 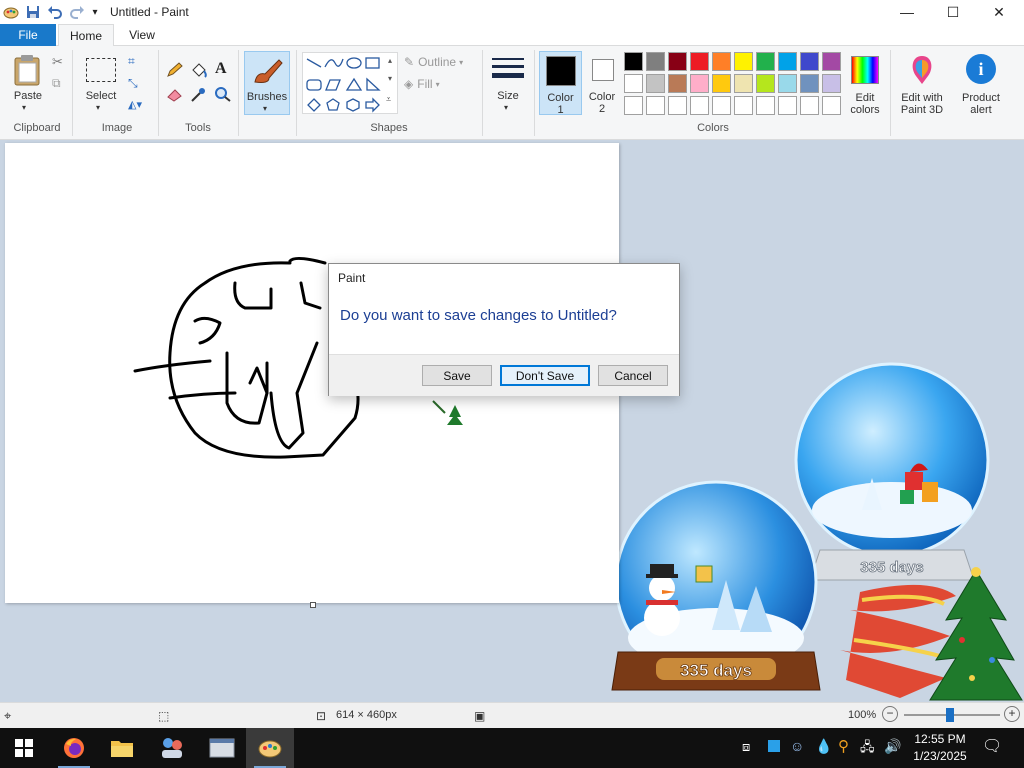 I want to click on brushes-button: Brushes ▾, so click(x=267, y=83).